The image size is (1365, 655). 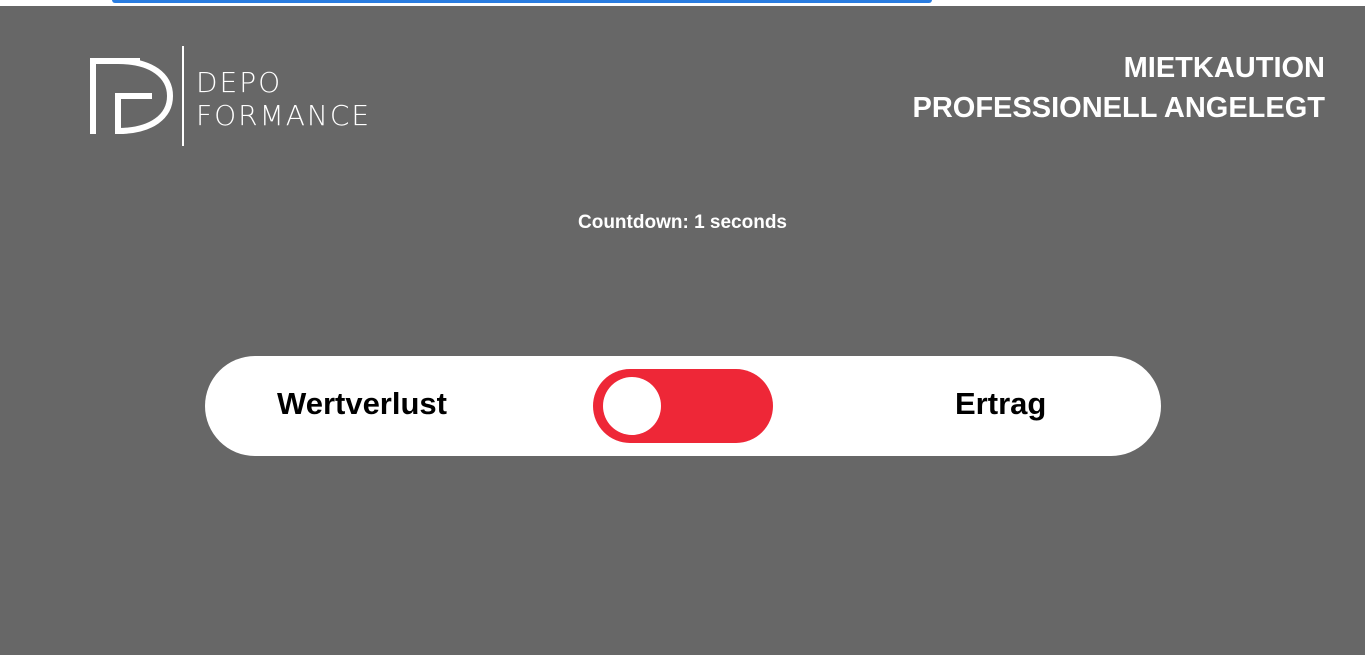 I want to click on switch-panel: Wertverlust Ertrag, so click(x=683, y=406).